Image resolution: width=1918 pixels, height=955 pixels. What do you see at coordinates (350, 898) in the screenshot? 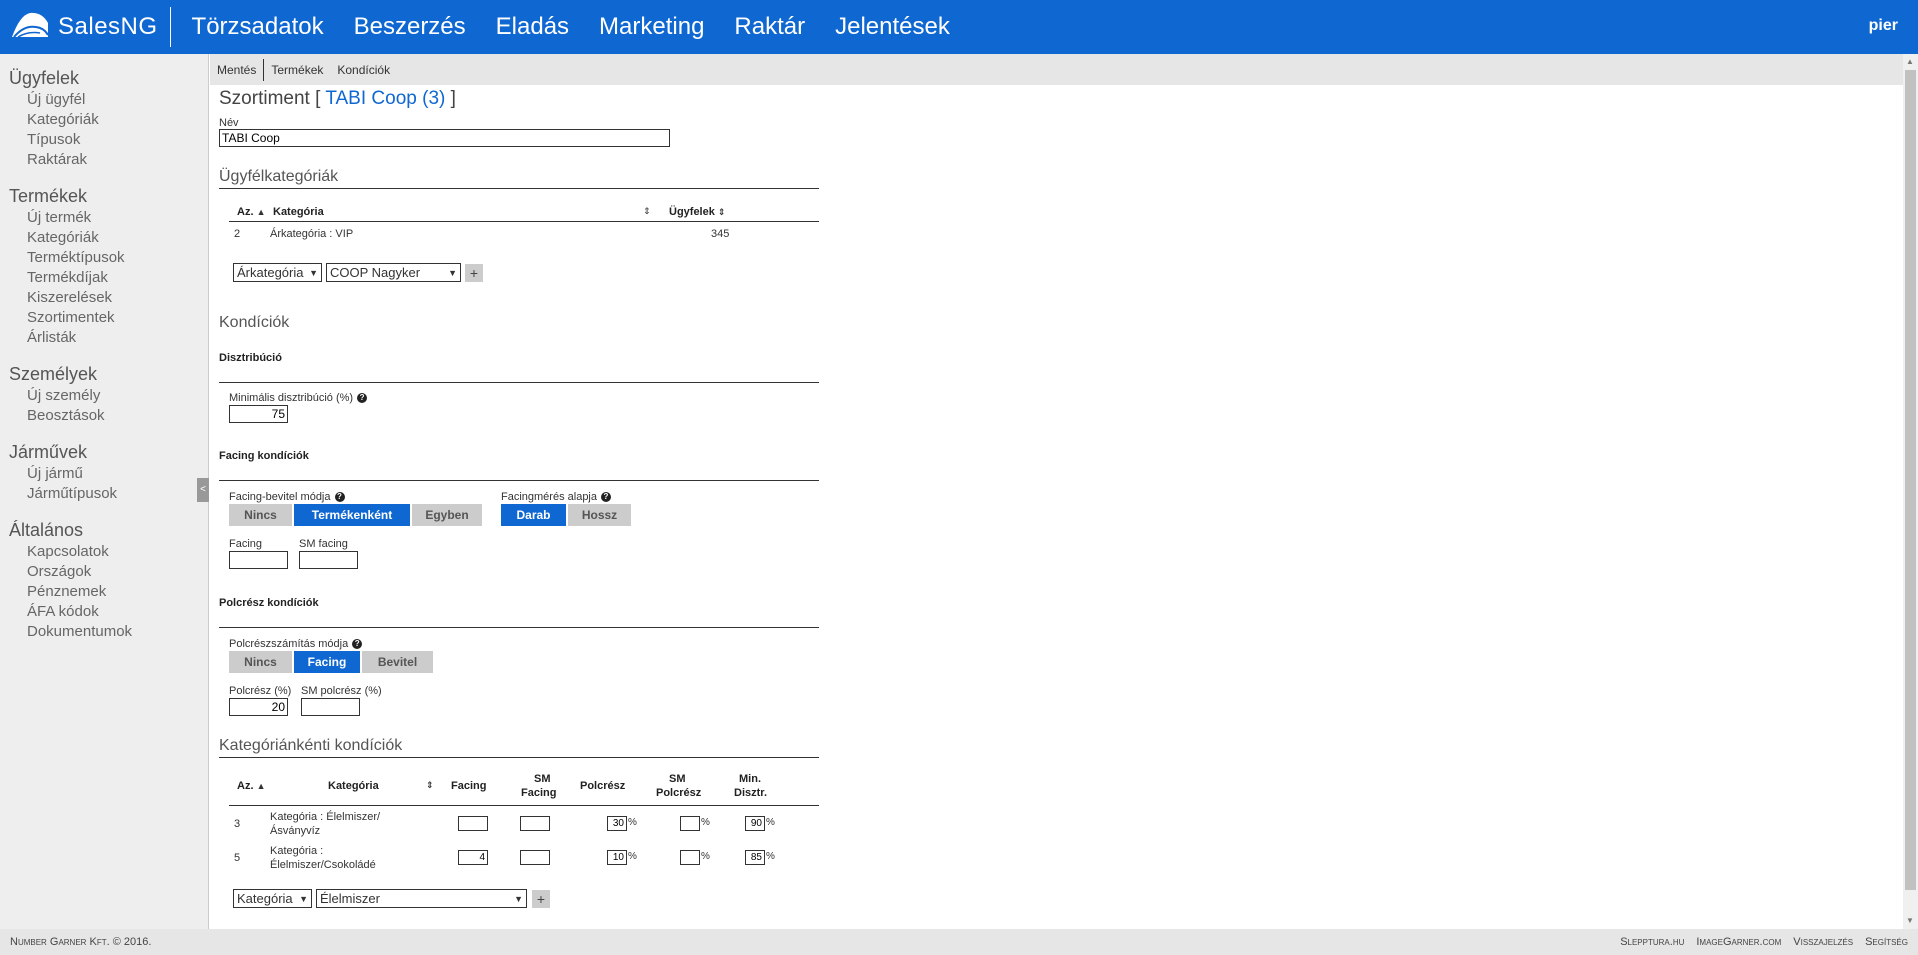
I see `select-value: Élelmiszer` at bounding box center [350, 898].